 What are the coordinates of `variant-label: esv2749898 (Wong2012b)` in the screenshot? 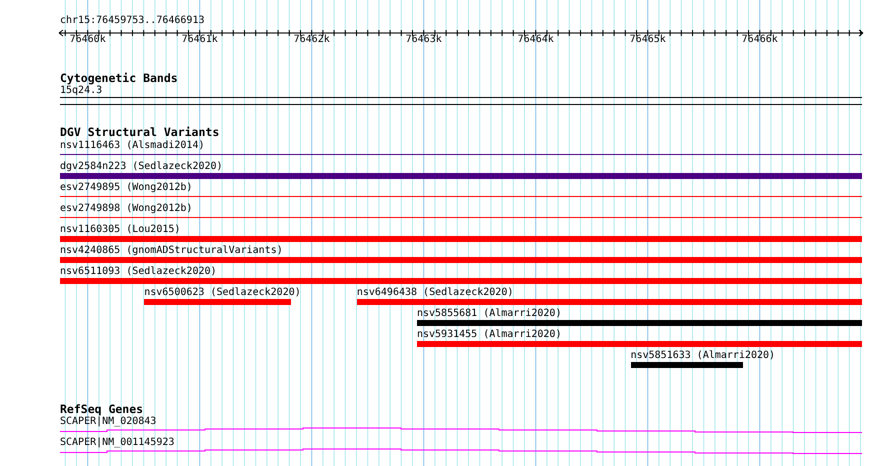 It's located at (126, 208).